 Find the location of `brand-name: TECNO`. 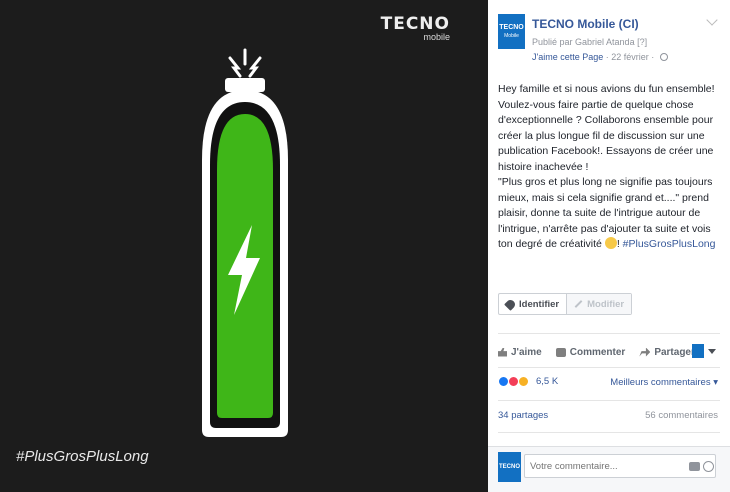

brand-name: TECNO is located at coordinates (415, 24).